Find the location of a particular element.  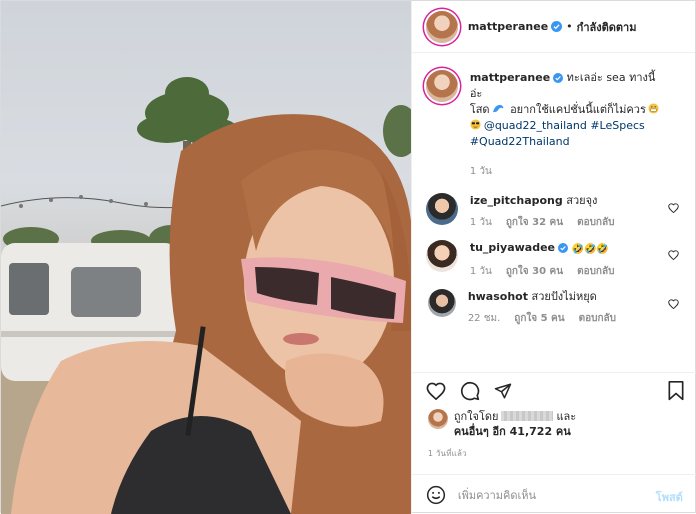

author-avatar is located at coordinates (441, 26).